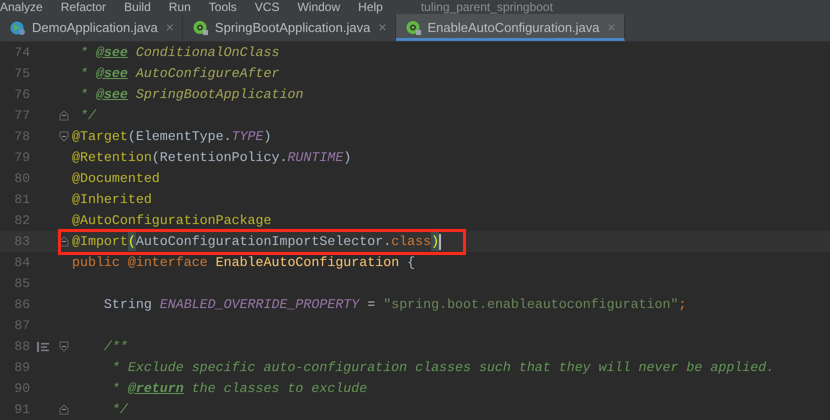  I want to click on line-number: 88, so click(21, 347).